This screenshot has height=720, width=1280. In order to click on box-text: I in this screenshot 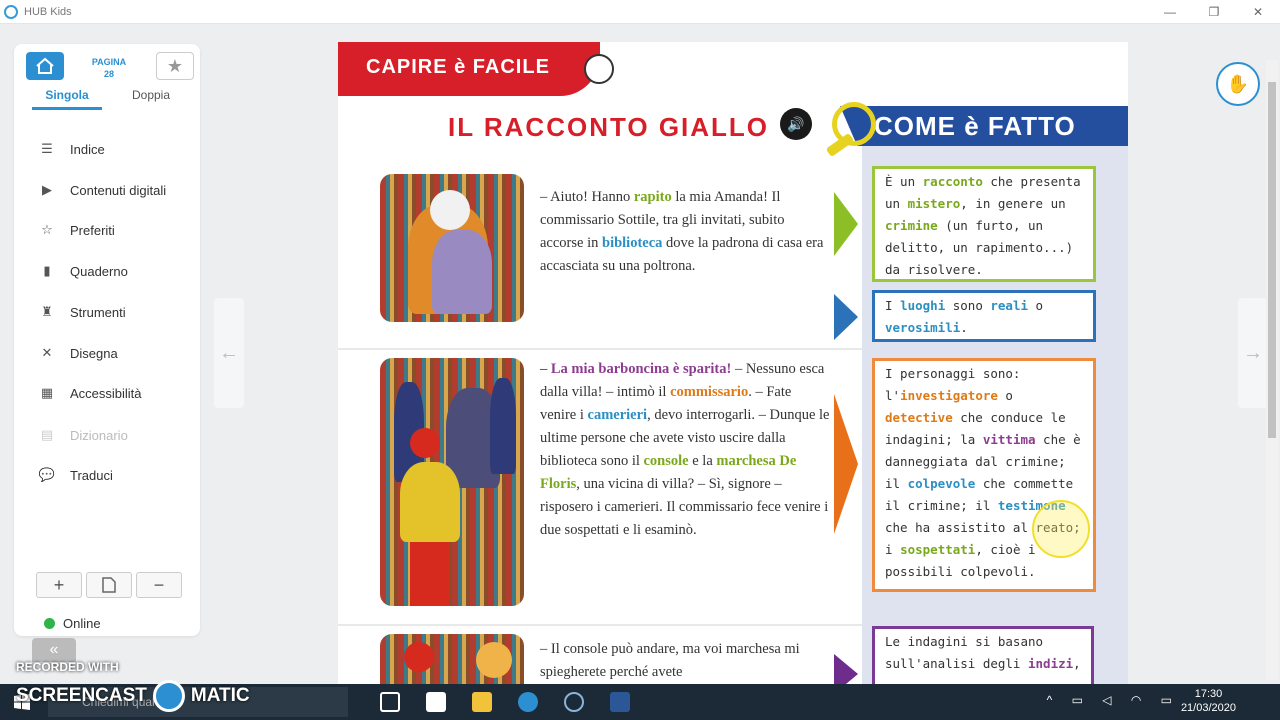, I will do `click(893, 305)`.